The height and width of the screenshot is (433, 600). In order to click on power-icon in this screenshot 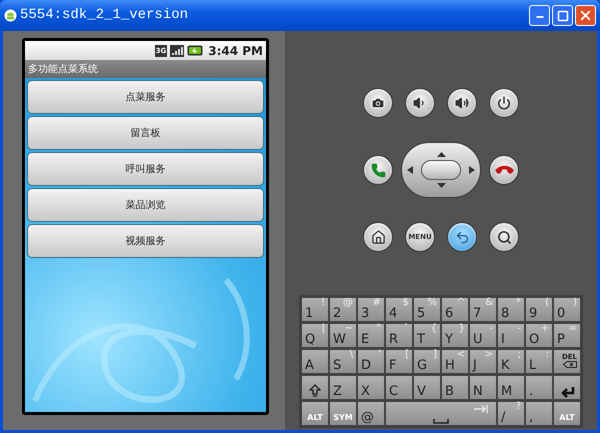, I will do `click(504, 103)`.